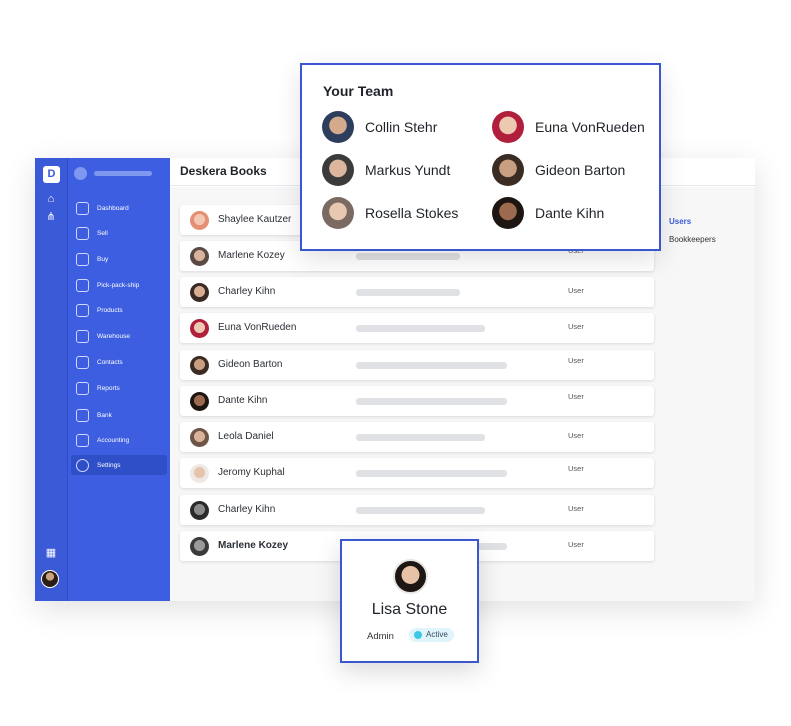 This screenshot has width=791, height=726. I want to click on page-title: Deskera Books, so click(223, 171).